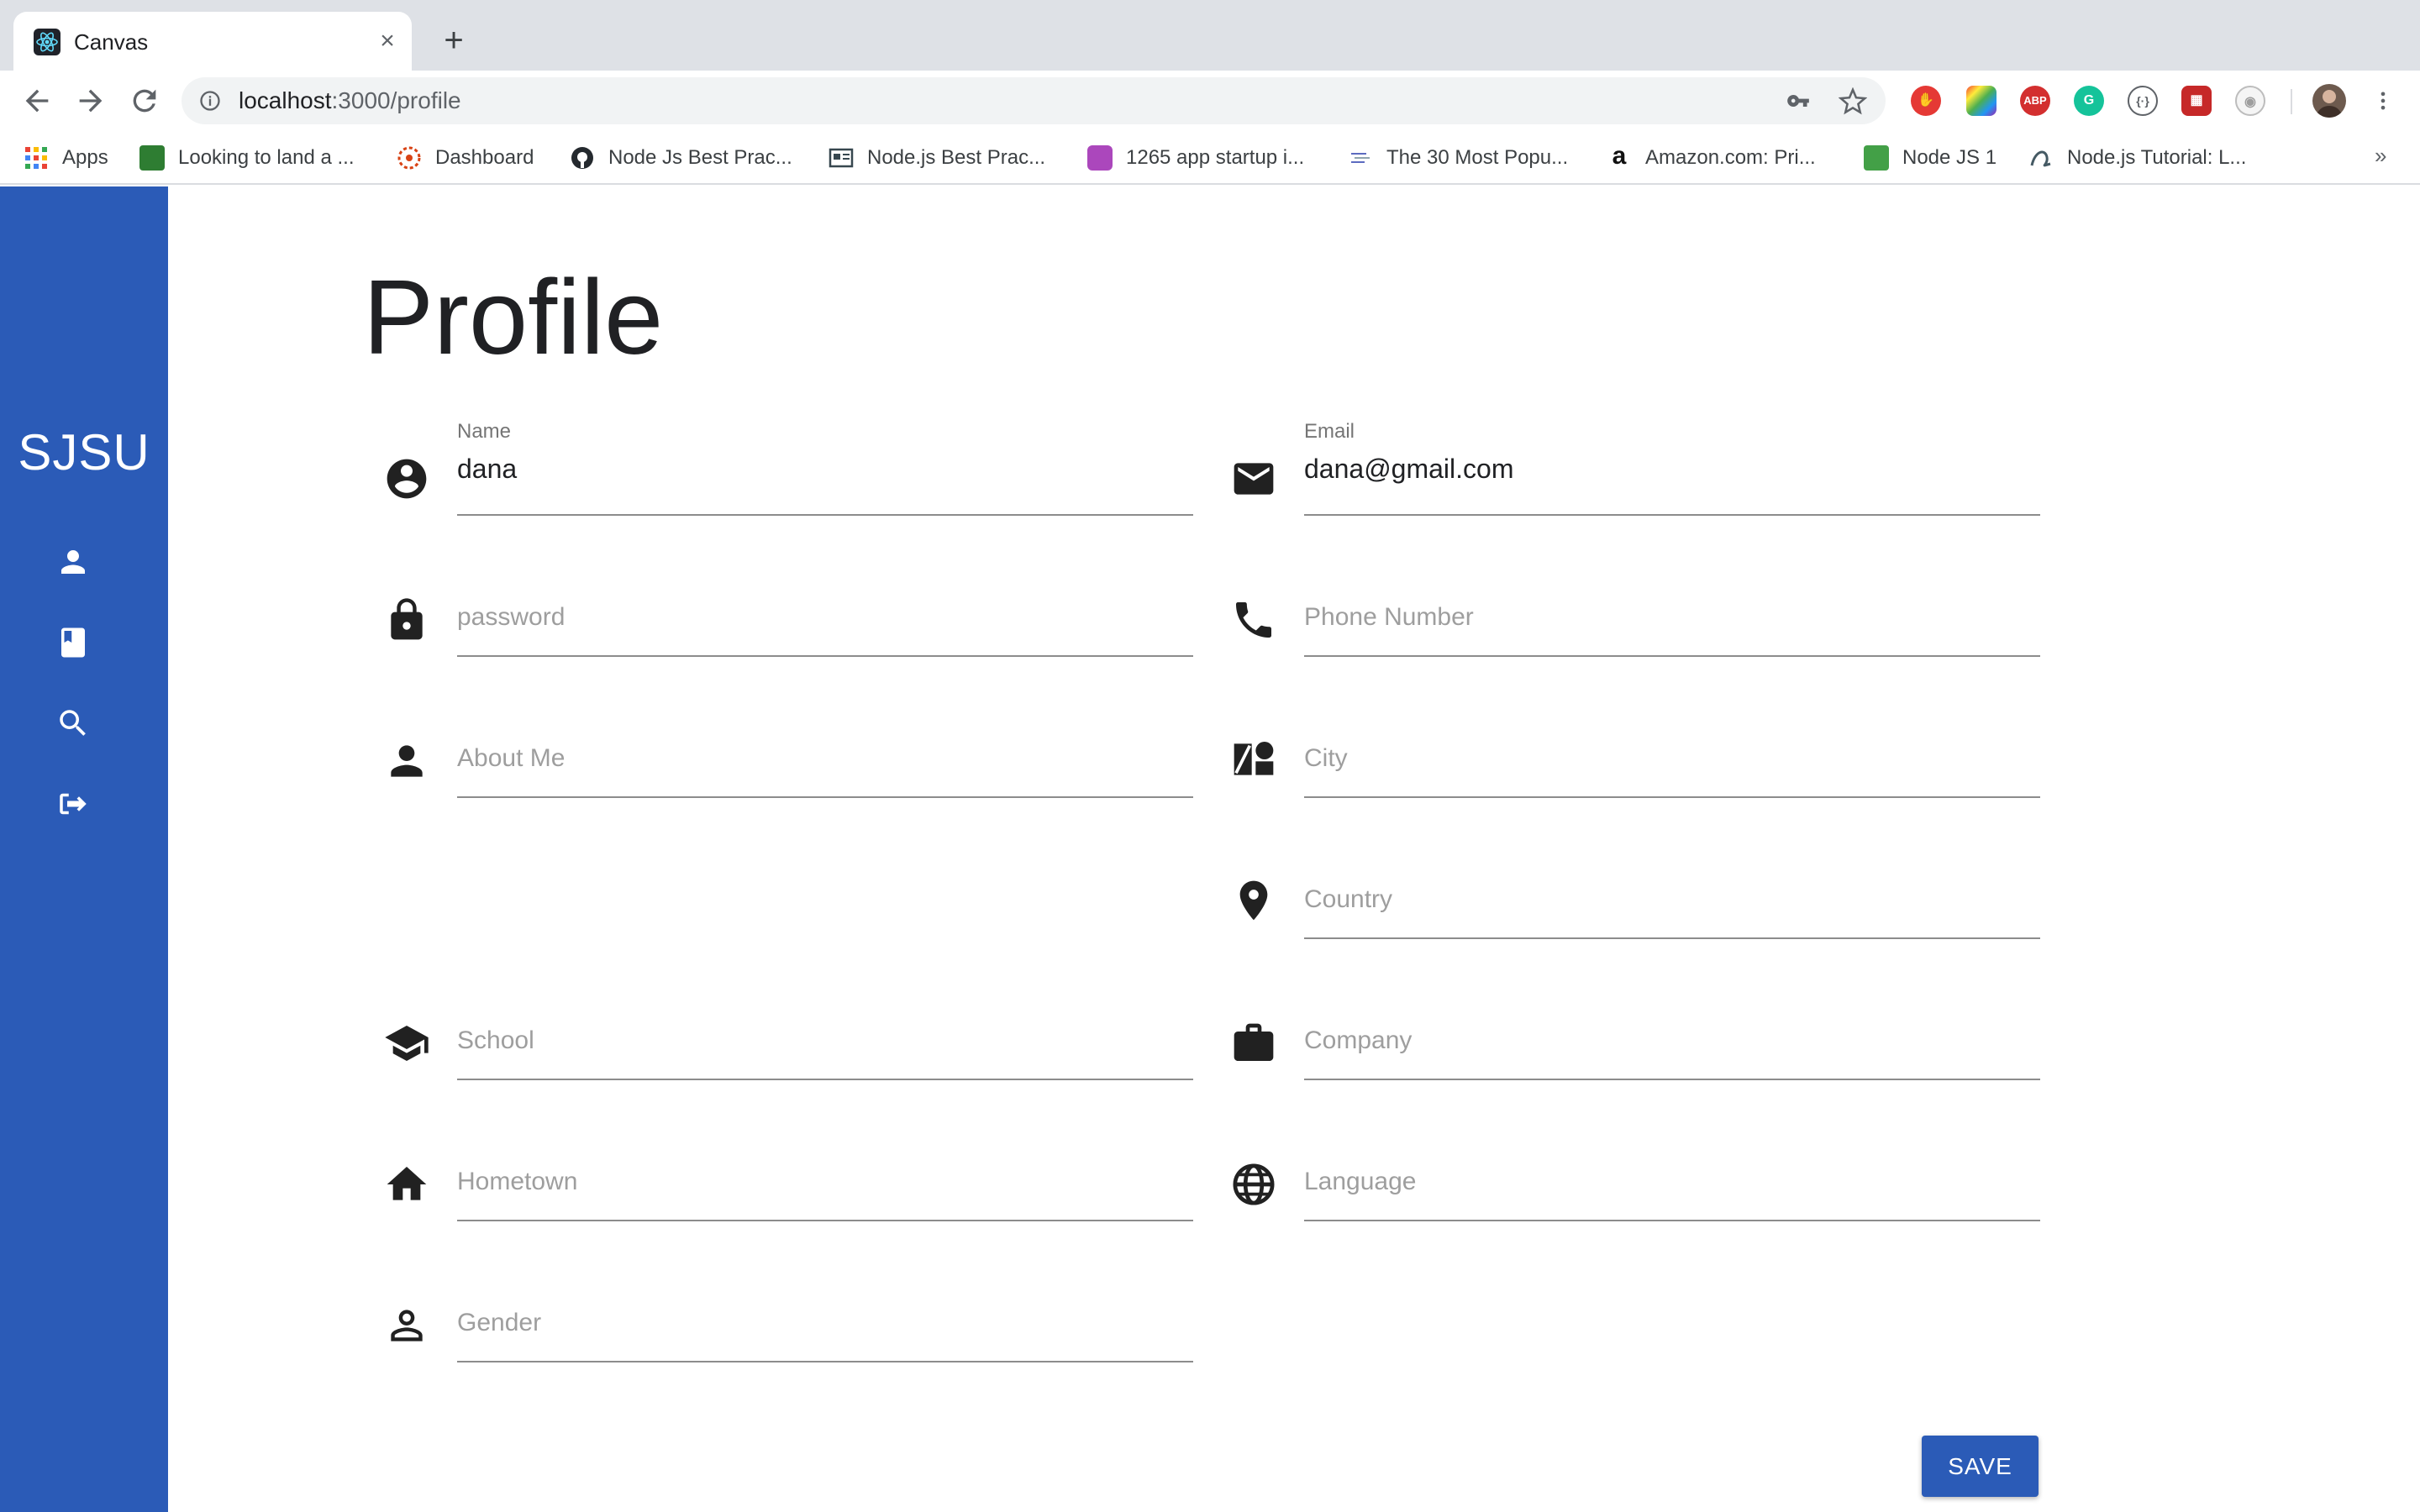  What do you see at coordinates (825, 617) in the screenshot?
I see `password-input` at bounding box center [825, 617].